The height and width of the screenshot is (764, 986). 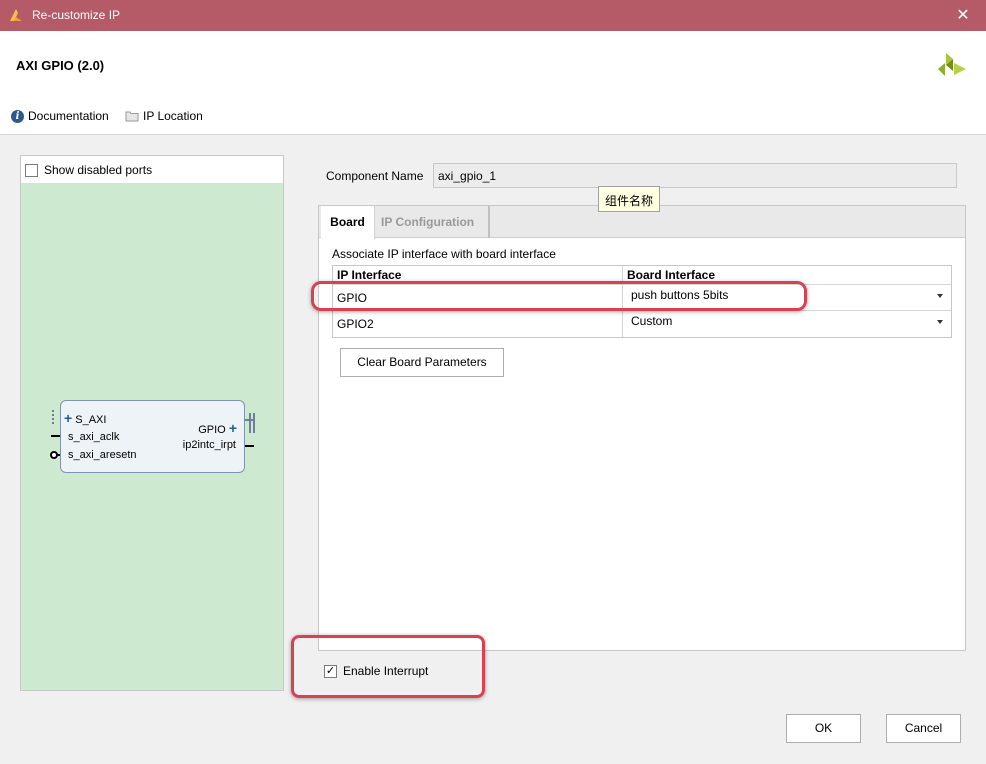 I want to click on tooltip: 组件名称, so click(x=629, y=199).